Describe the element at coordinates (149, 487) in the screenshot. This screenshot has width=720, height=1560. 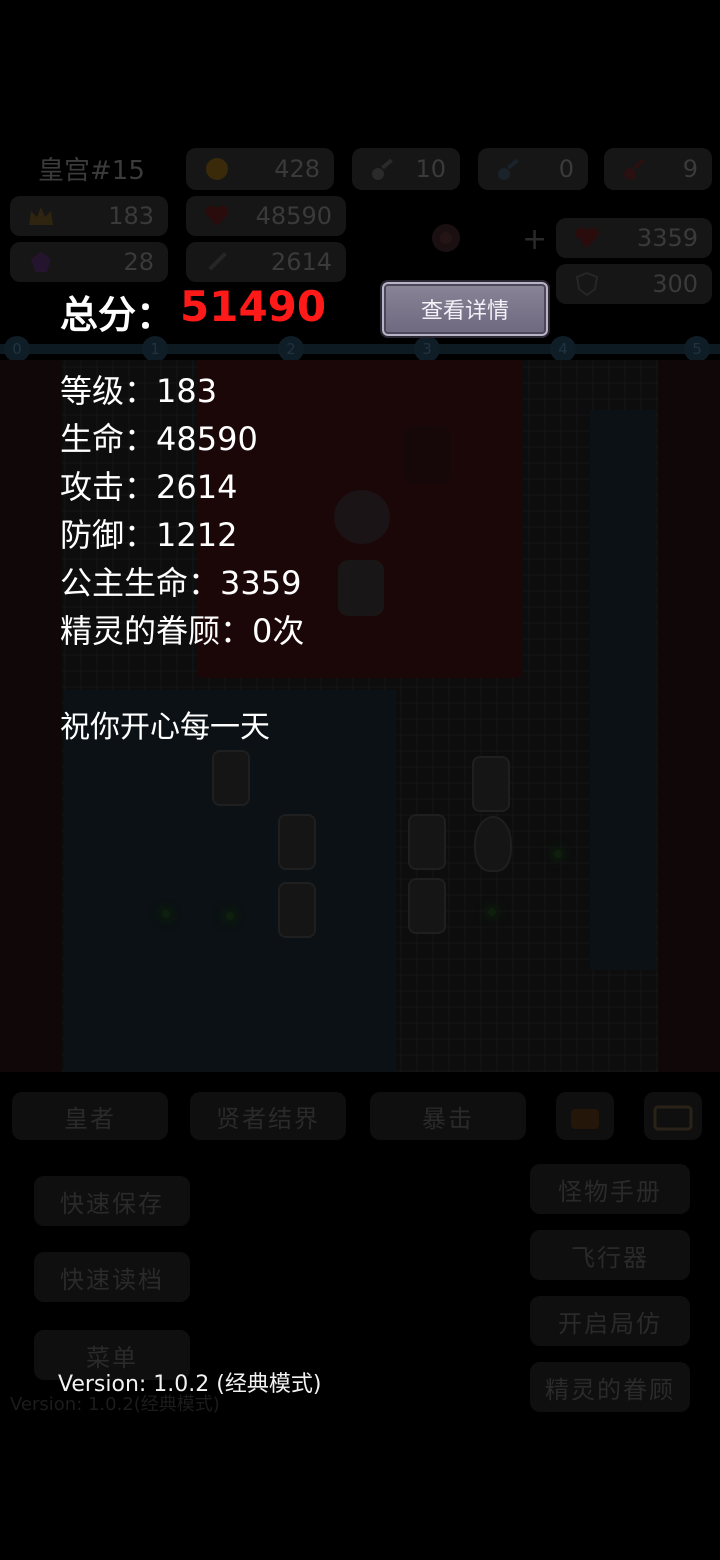
I see `stat-attack: 攻击：2614` at that location.